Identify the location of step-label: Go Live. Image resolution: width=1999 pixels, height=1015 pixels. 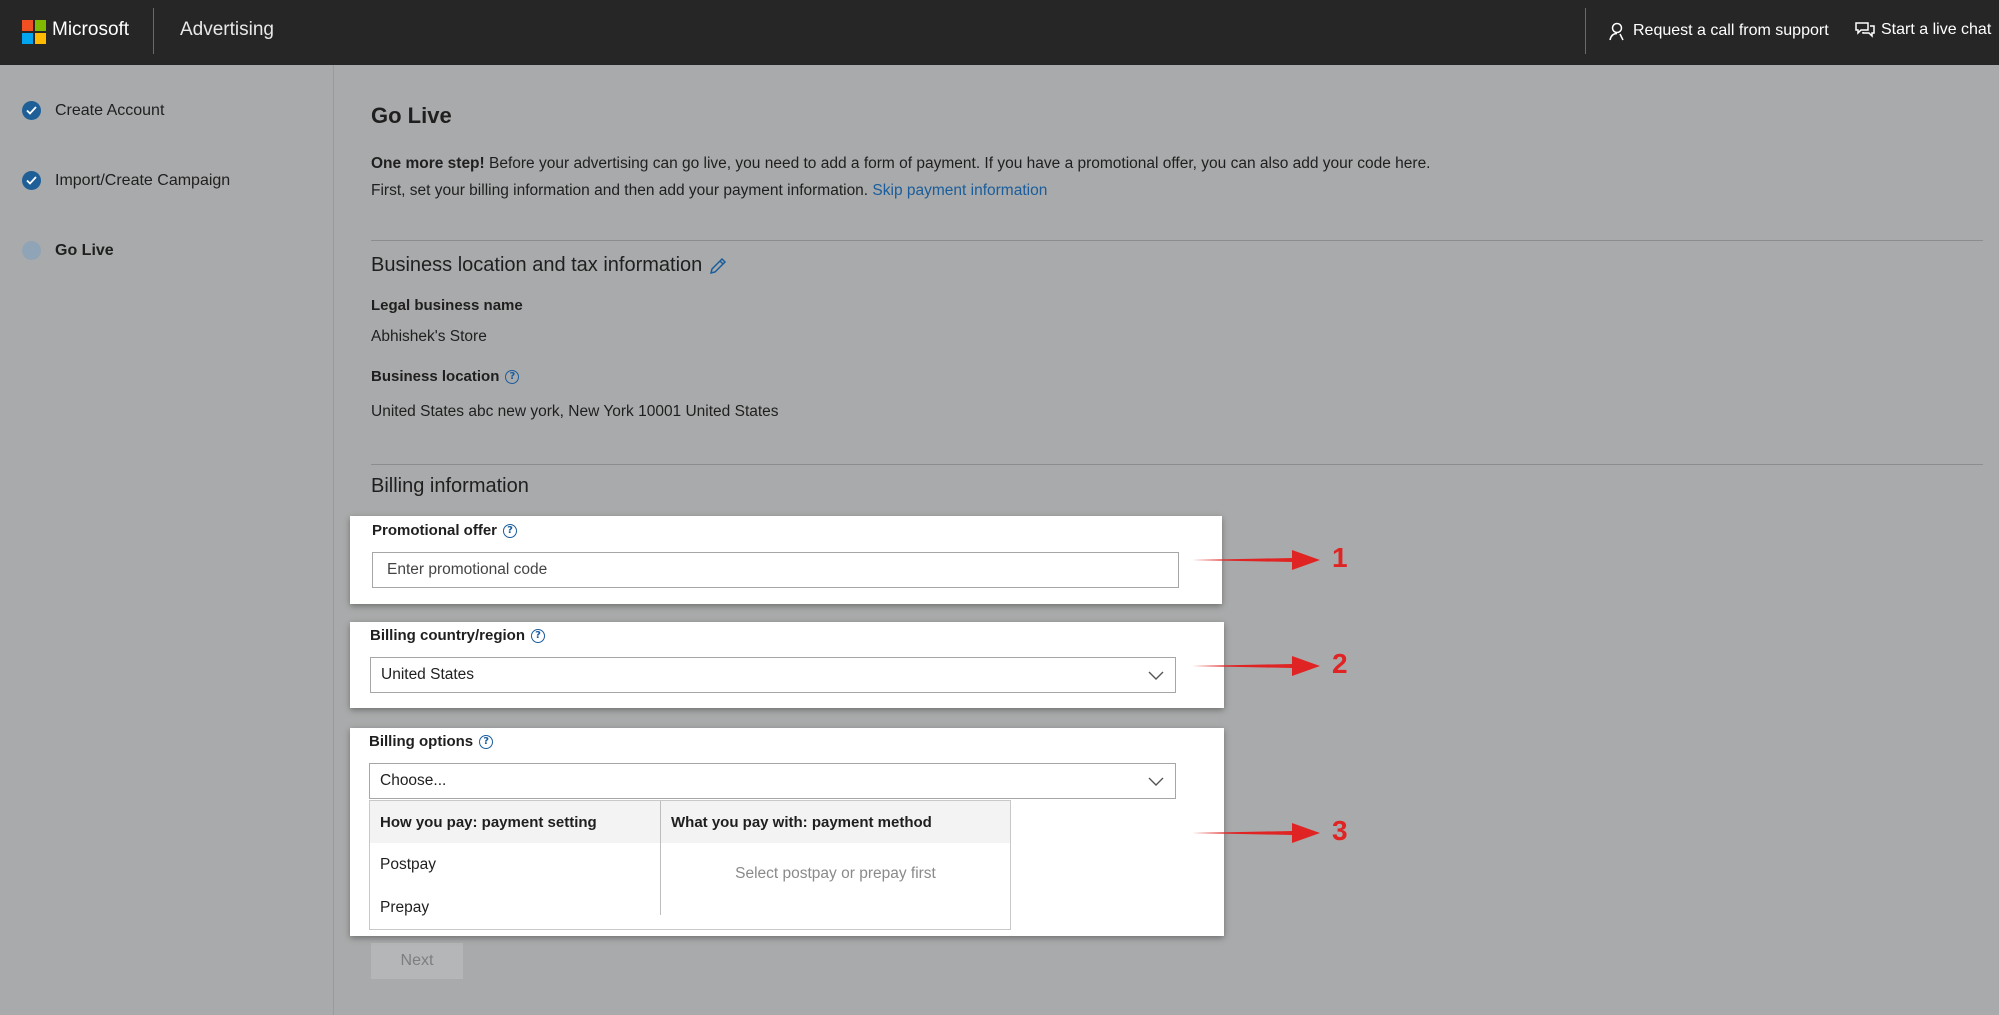
(84, 250).